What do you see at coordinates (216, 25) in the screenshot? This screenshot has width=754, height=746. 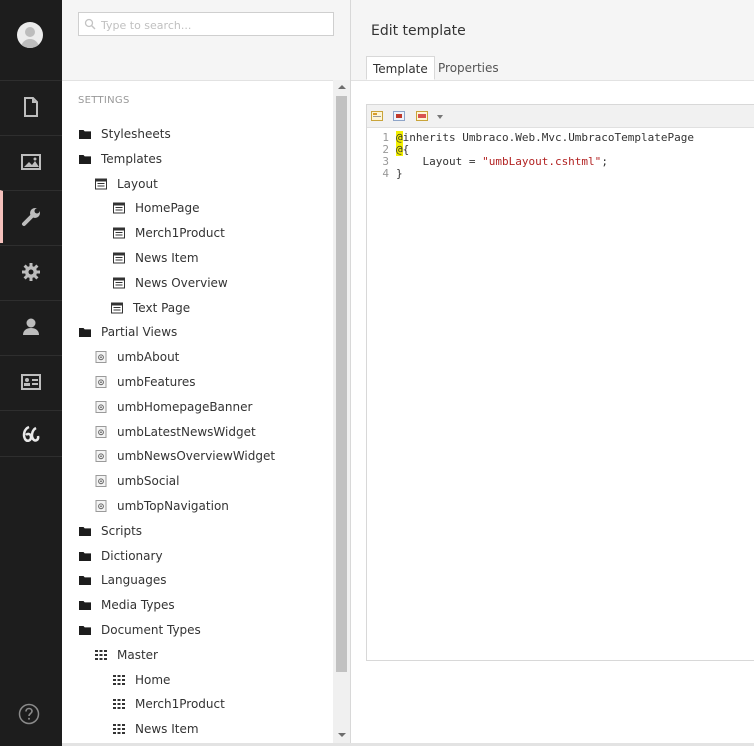 I see `search-input` at bounding box center [216, 25].